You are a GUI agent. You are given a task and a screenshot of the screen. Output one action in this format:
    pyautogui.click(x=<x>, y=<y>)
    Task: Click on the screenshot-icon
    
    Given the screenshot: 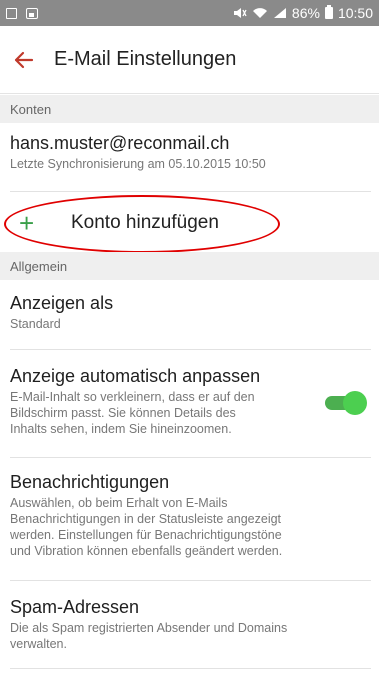 What is the action you would take?
    pyautogui.click(x=11, y=13)
    